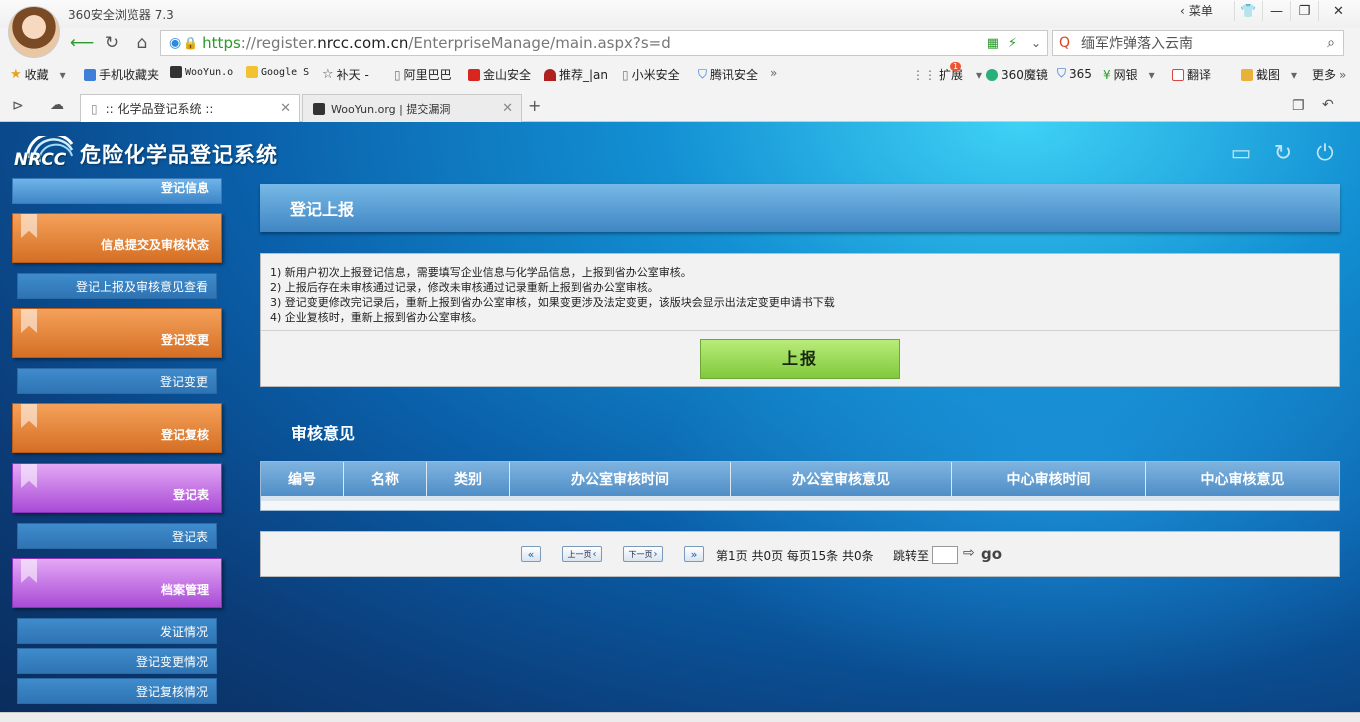 The width and height of the screenshot is (1360, 722). What do you see at coordinates (728, 74) in the screenshot?
I see `fav-tencent: ⛉ 腾讯安全` at bounding box center [728, 74].